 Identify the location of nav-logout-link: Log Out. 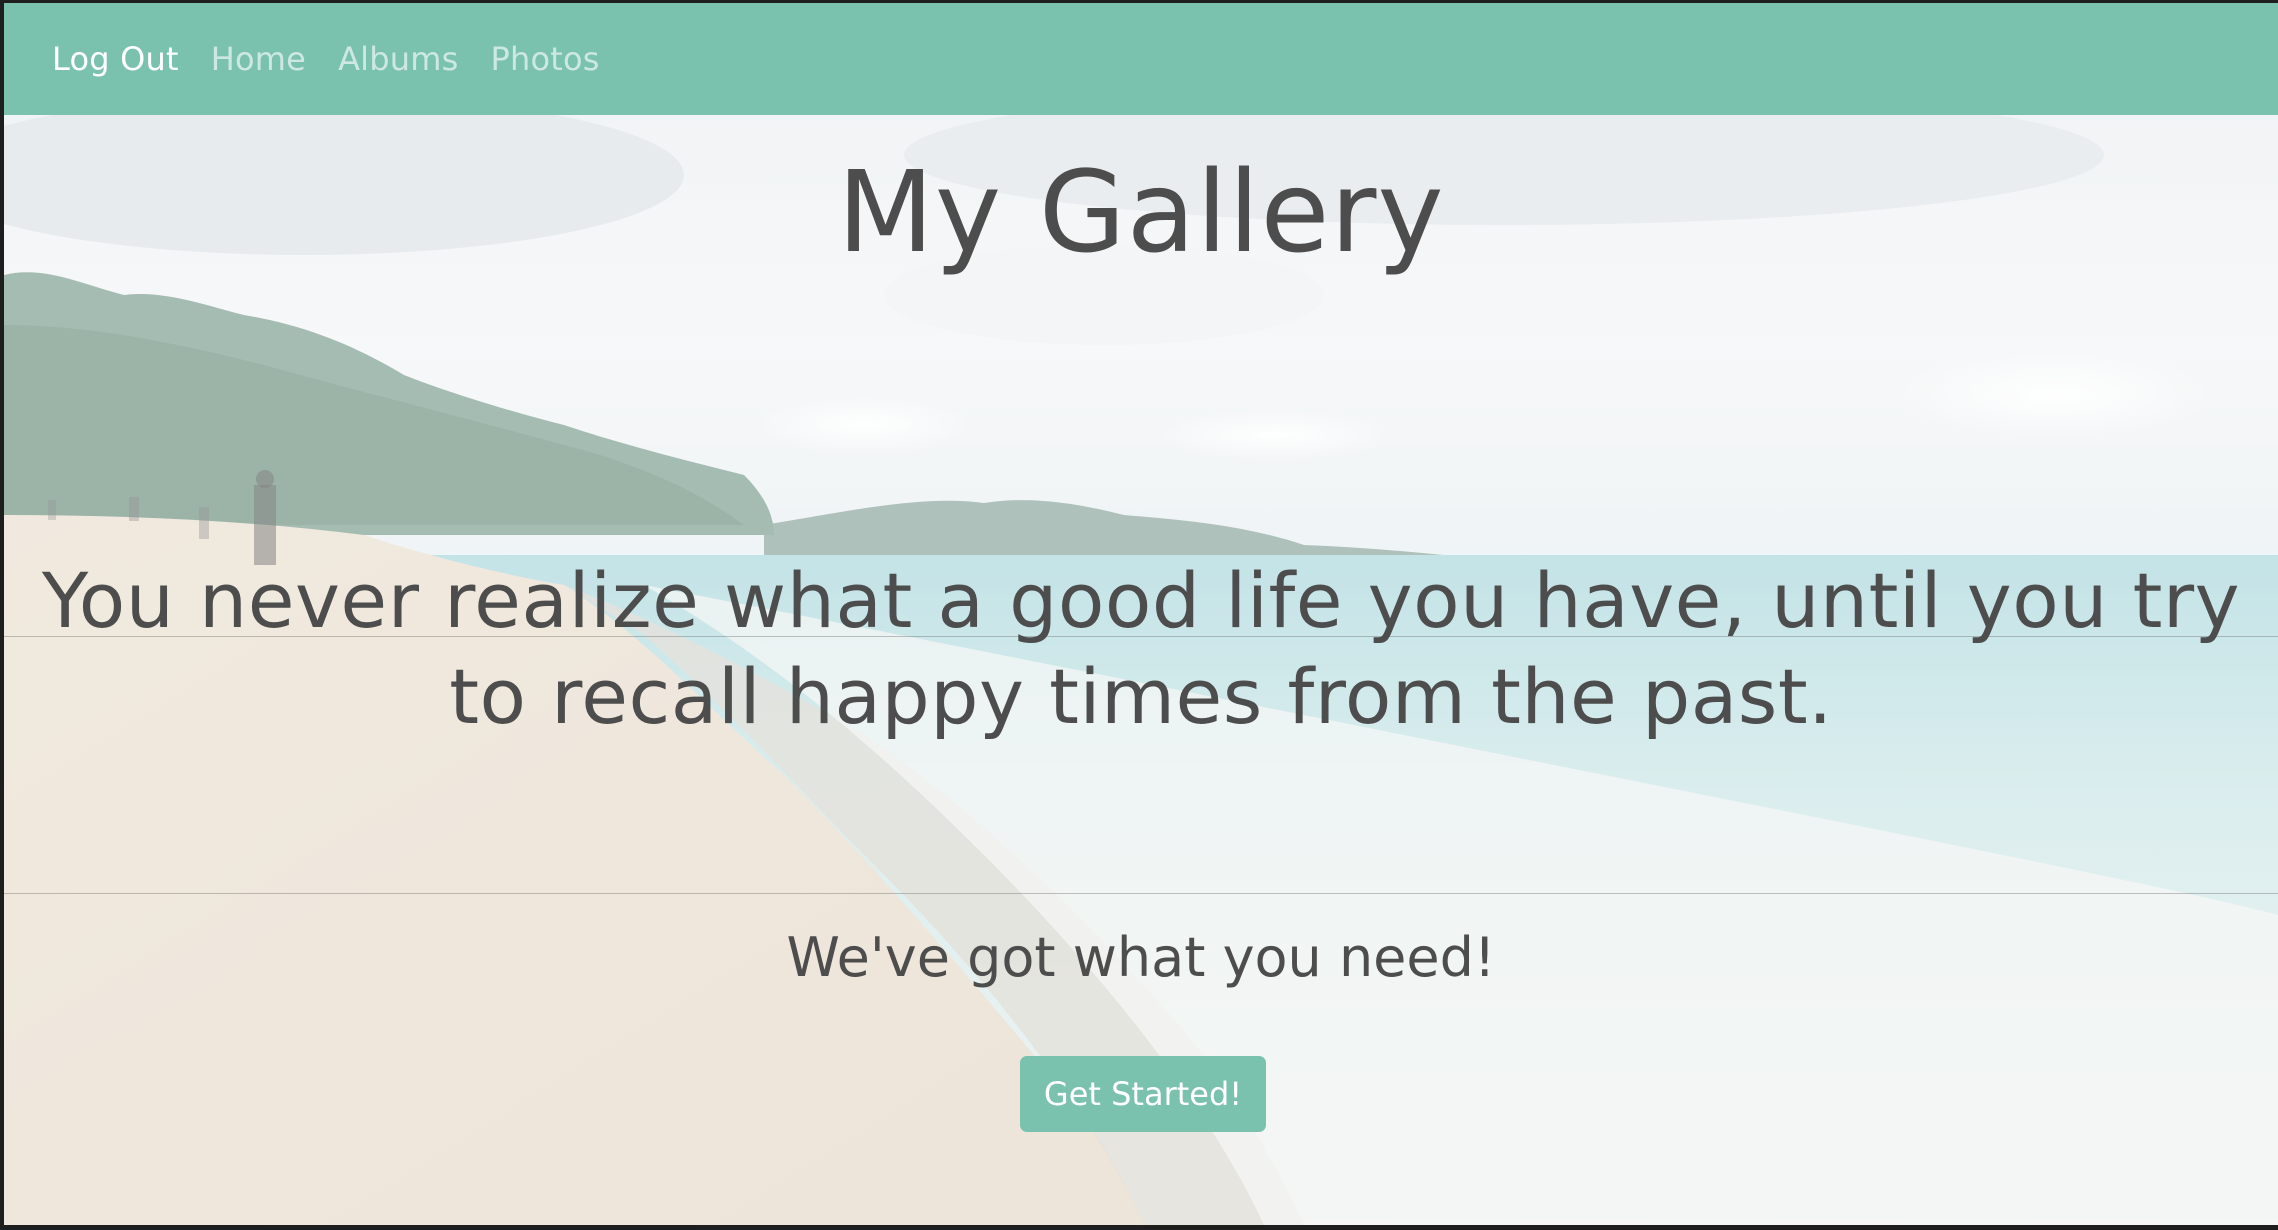
(115, 59).